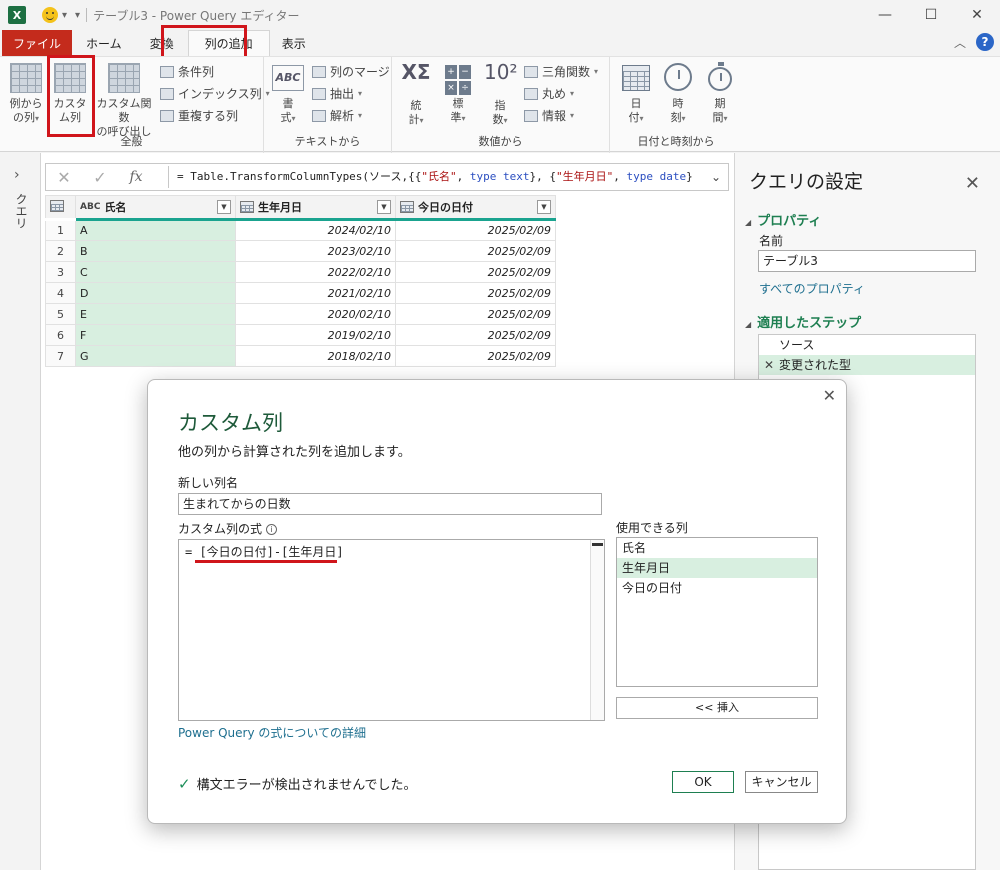  I want to click on invoke-function-label: カスタム関数, so click(124, 110).